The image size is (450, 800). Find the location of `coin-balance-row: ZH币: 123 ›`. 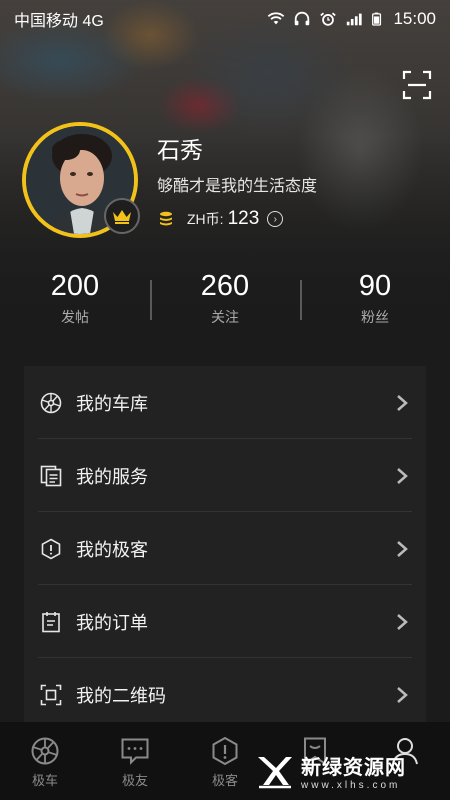

coin-balance-row: ZH币: 123 › is located at coordinates (220, 219).